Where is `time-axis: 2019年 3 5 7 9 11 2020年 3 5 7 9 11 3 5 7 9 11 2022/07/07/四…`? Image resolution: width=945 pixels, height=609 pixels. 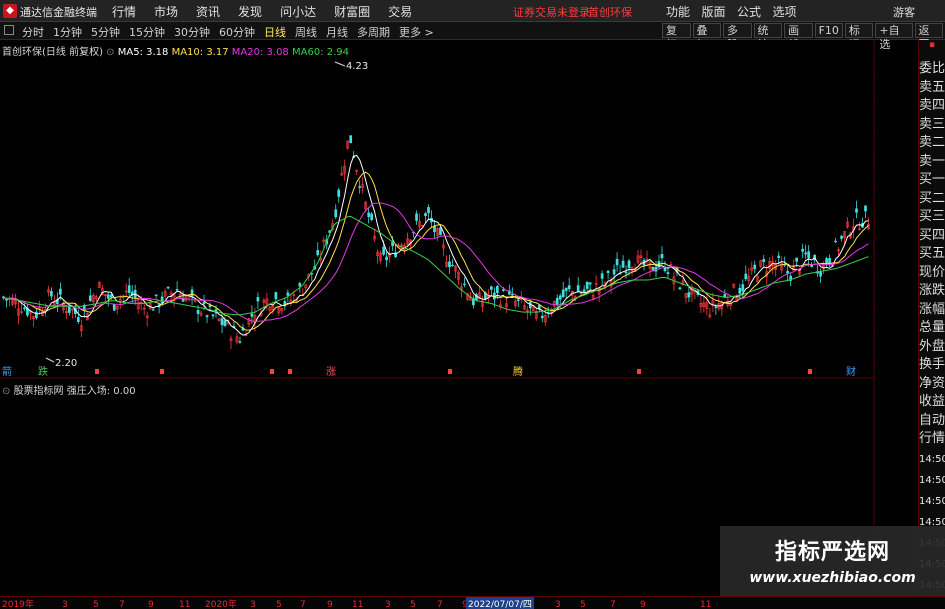 time-axis: 2019年 3 5 7 9 11 2020年 3 5 7 9 11 3 5 7 9 11 2022/07/07/四… is located at coordinates (472, 602).